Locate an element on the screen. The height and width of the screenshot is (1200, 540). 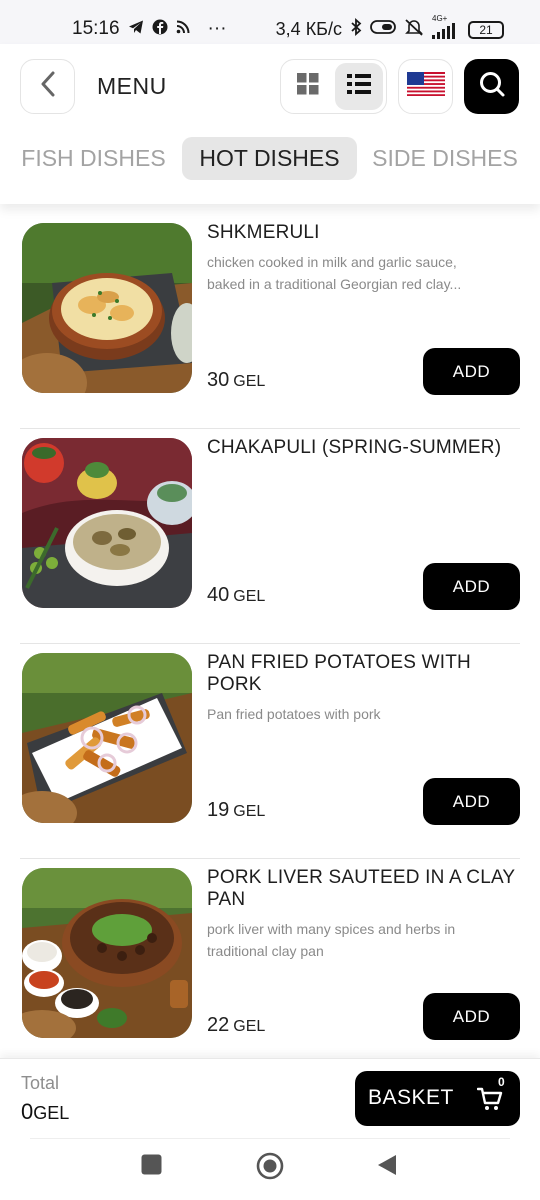
data-saver-icon is located at coordinates (383, 29).